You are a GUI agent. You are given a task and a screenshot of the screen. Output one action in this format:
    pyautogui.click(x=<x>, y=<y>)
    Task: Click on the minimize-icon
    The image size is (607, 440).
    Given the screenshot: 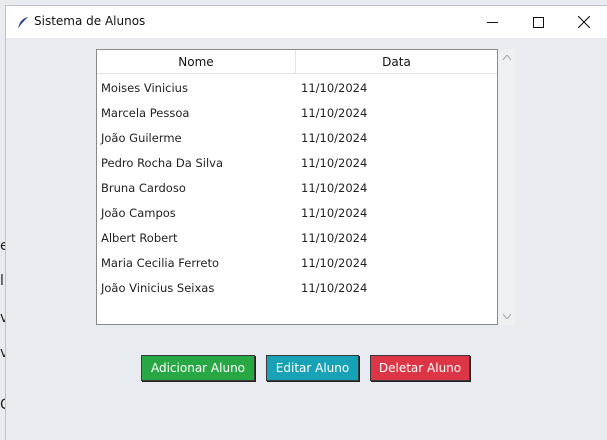 What is the action you would take?
    pyautogui.click(x=492, y=22)
    